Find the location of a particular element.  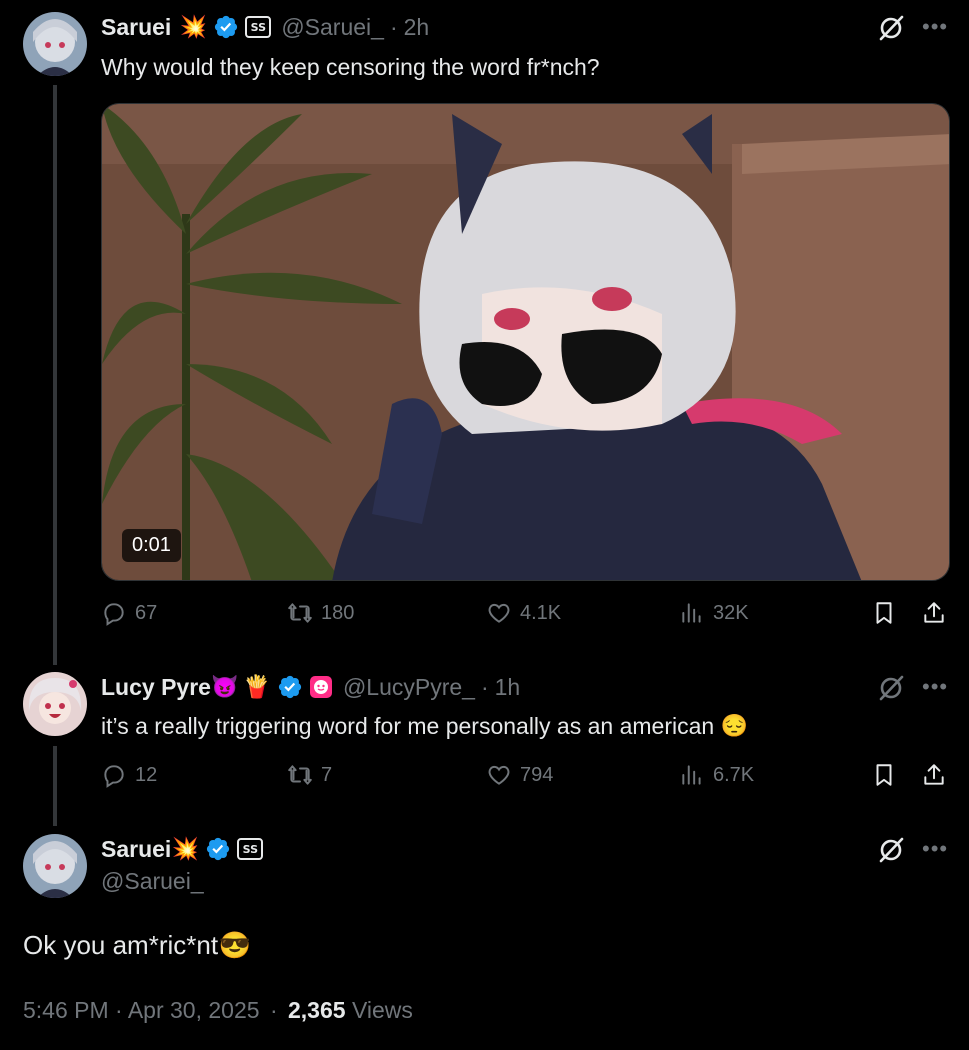

repost-button: 7 is located at coordinates (309, 775).